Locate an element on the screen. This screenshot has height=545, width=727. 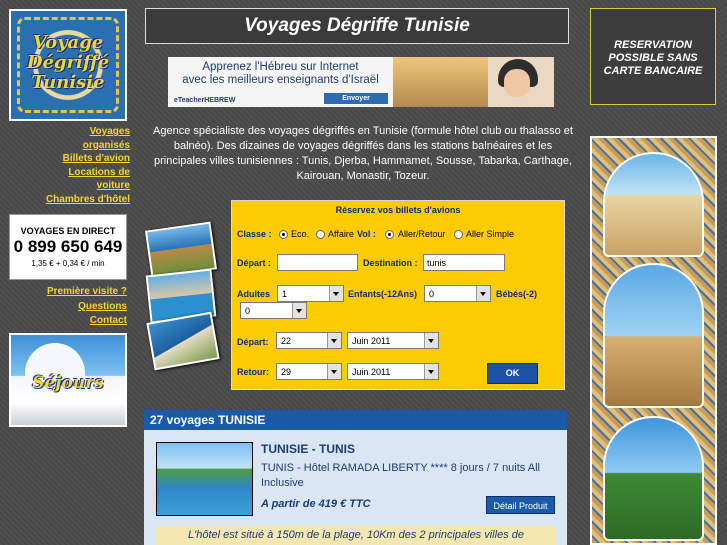
radio-aller-simple-label: Aller Simple is located at coordinates (490, 234).